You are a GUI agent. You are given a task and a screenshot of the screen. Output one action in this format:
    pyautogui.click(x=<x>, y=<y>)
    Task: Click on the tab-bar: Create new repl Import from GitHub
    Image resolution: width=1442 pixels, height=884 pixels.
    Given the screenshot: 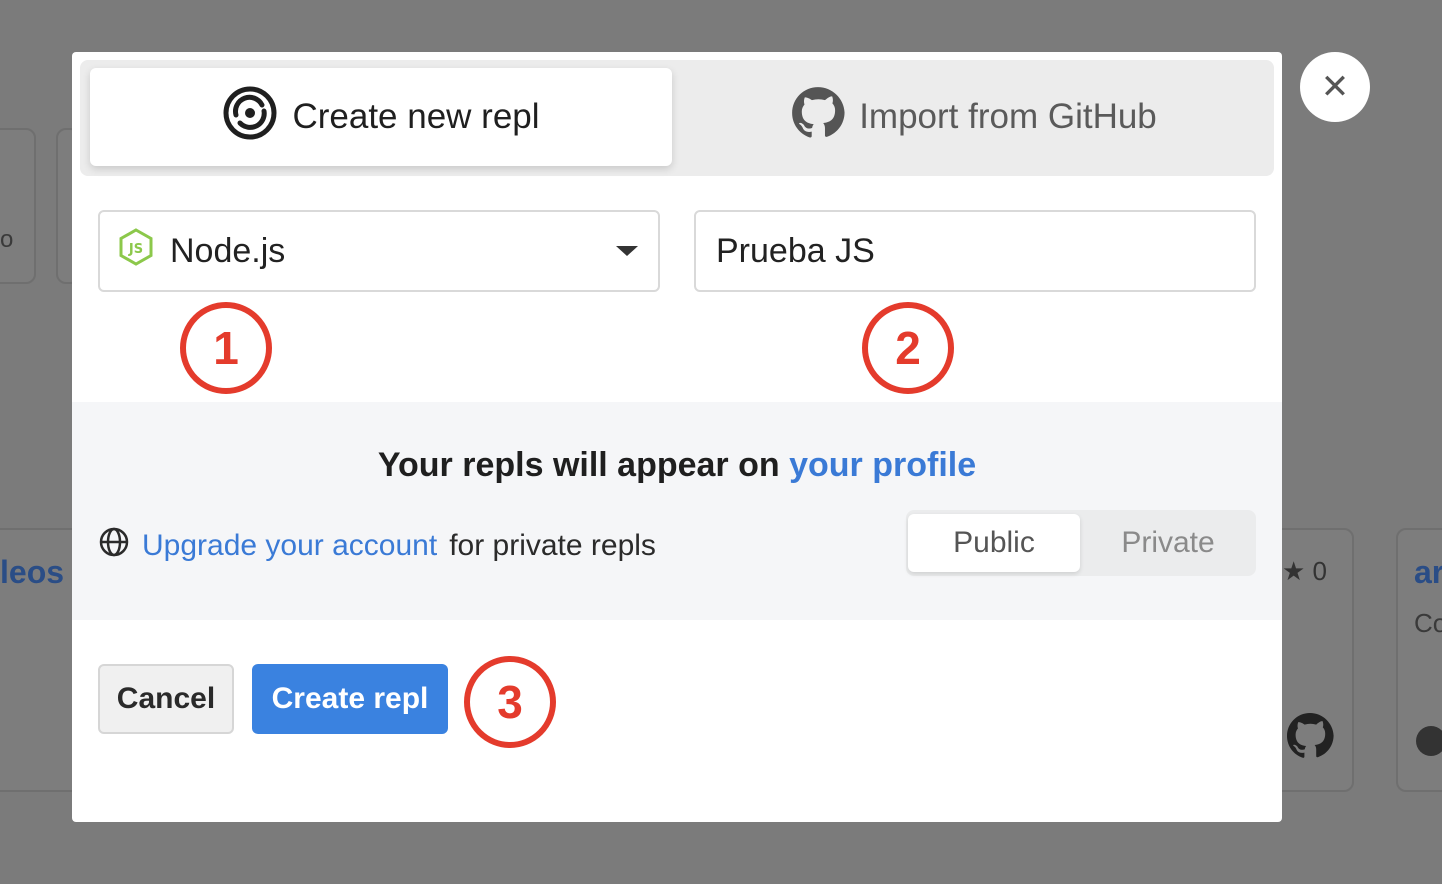 What is the action you would take?
    pyautogui.click(x=677, y=118)
    